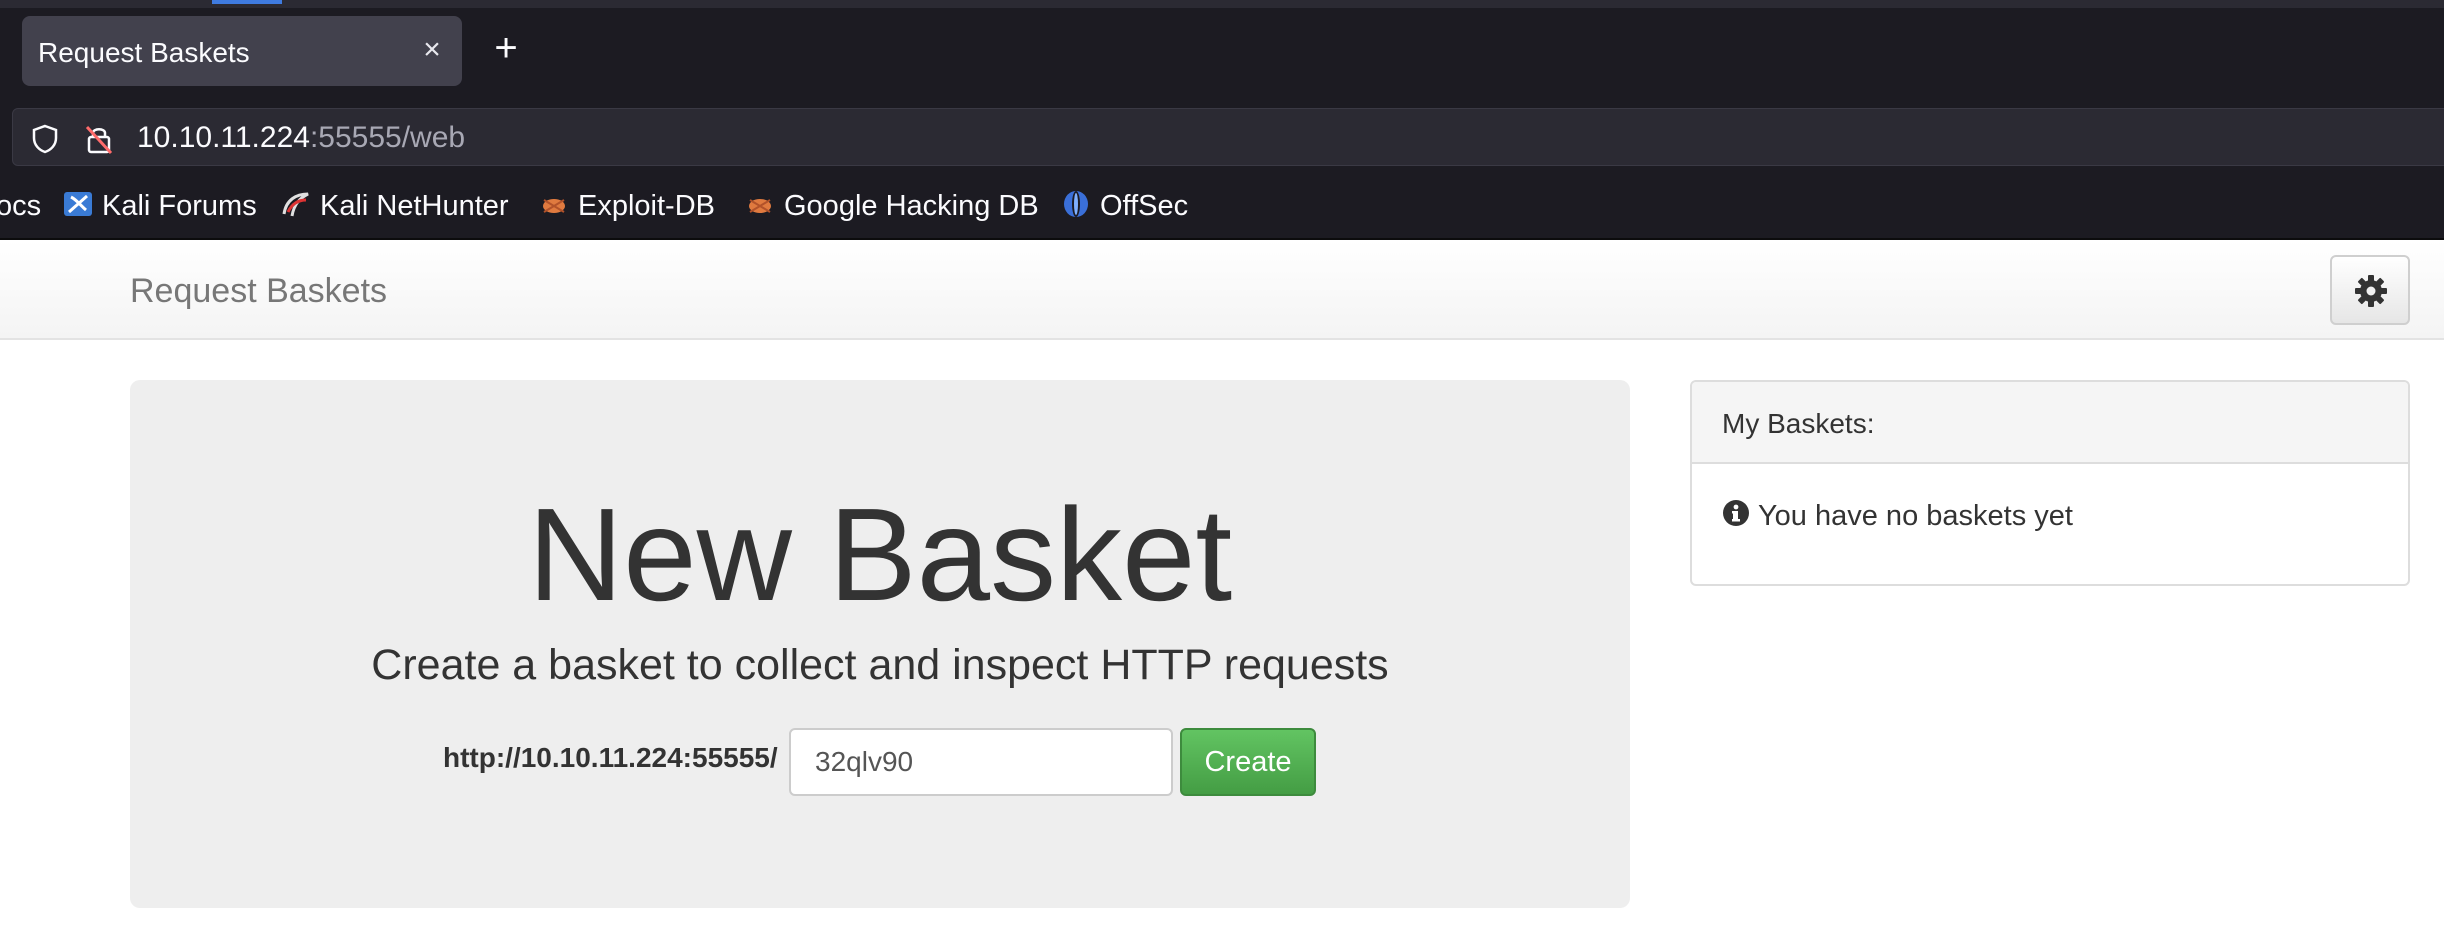  I want to click on bookmark-label: Kali Forums, so click(179, 206).